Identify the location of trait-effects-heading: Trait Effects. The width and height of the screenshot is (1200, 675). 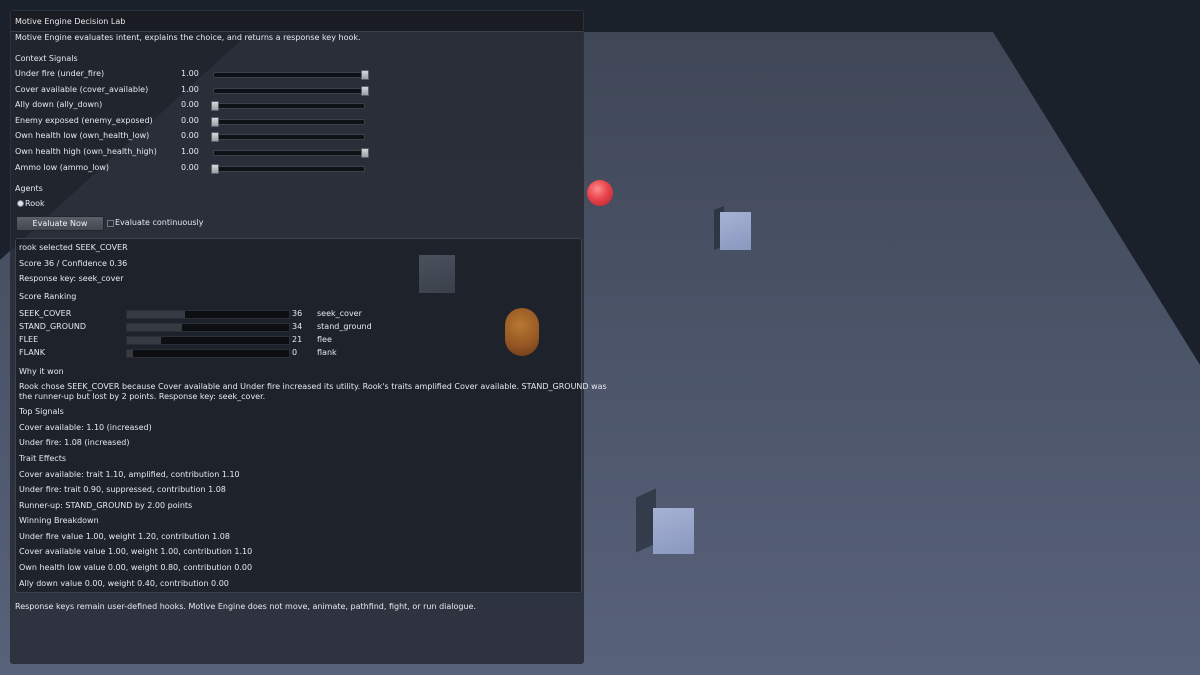
(42, 458).